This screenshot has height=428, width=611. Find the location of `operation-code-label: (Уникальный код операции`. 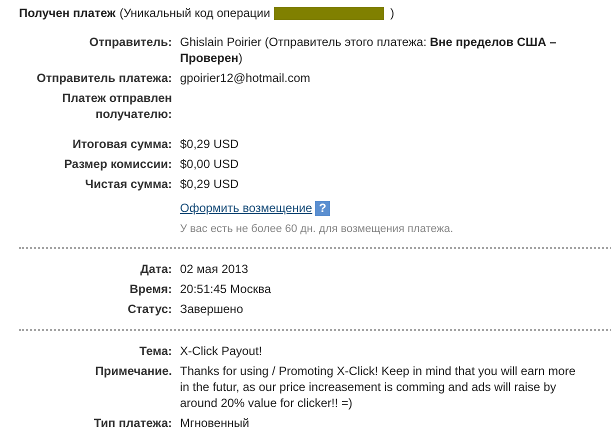

operation-code-label: (Уникальный код операции is located at coordinates (194, 13).